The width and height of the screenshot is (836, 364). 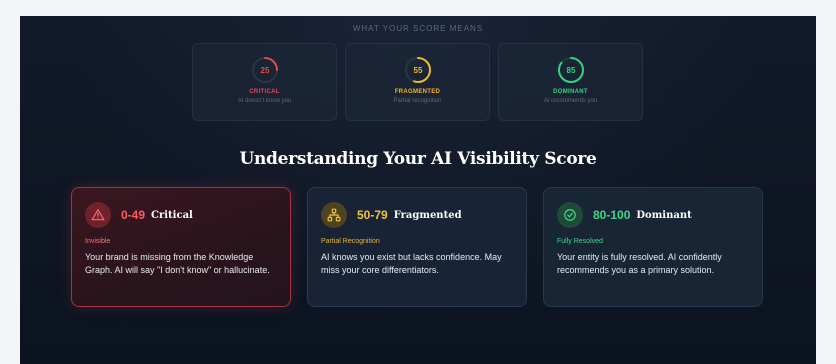 What do you see at coordinates (418, 28) in the screenshot?
I see `score-means-heading: WHAT YOUR SCORE MEANS` at bounding box center [418, 28].